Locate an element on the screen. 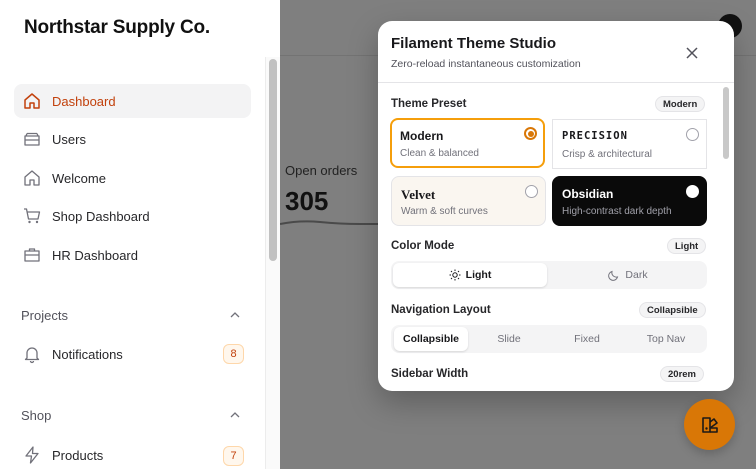  preset-desc: High-contrast dark depth is located at coordinates (617, 211).